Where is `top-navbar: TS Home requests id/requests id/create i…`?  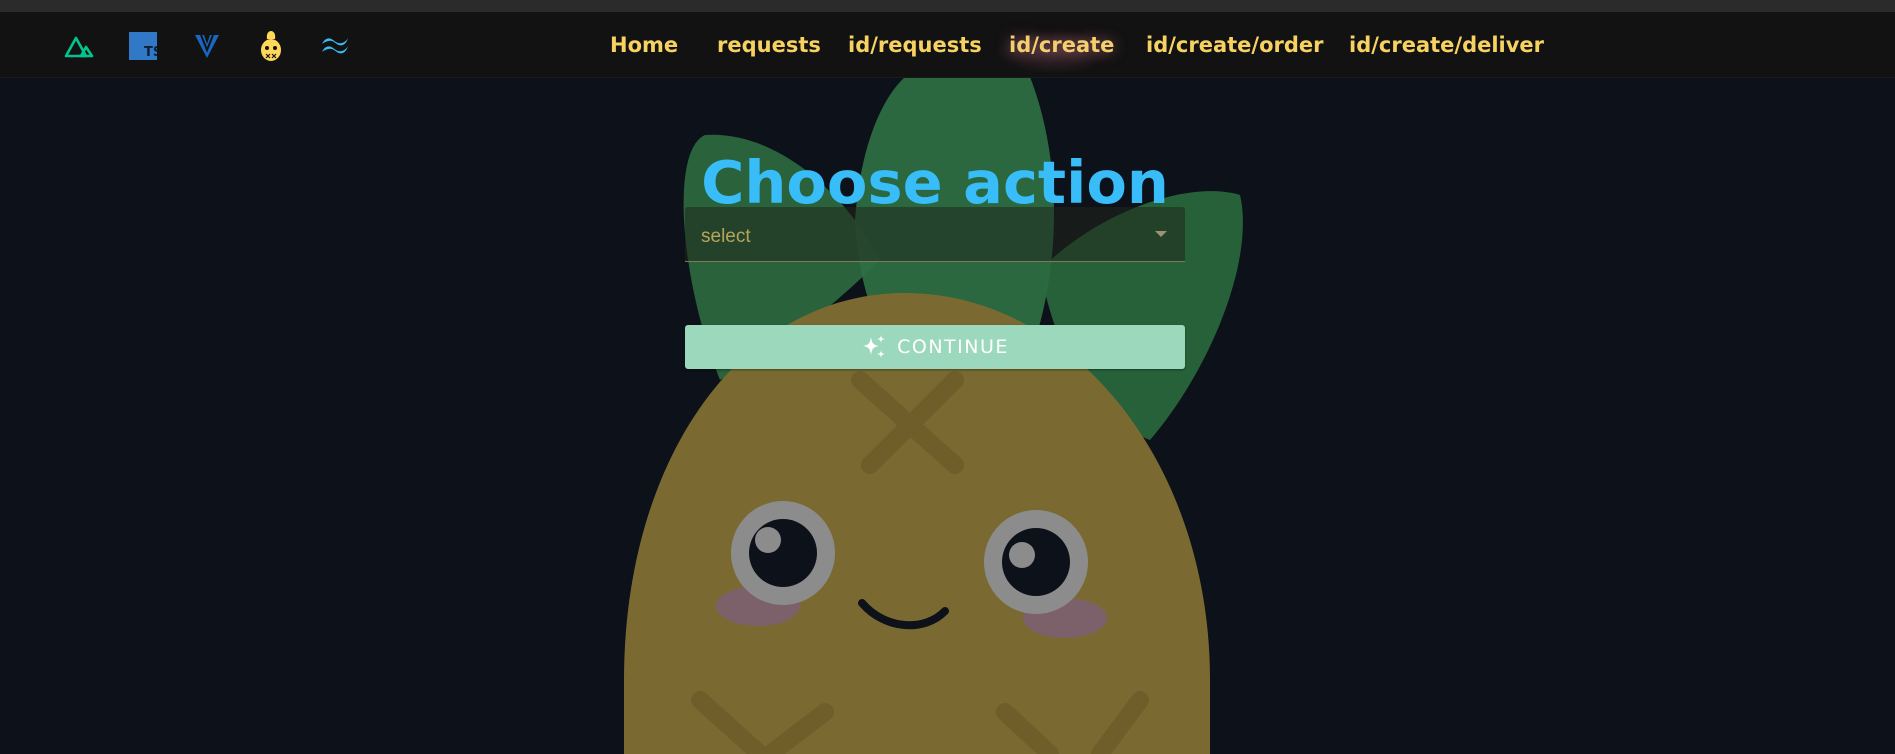 top-navbar: TS Home requests id/requests id/create i… is located at coordinates (947, 45).